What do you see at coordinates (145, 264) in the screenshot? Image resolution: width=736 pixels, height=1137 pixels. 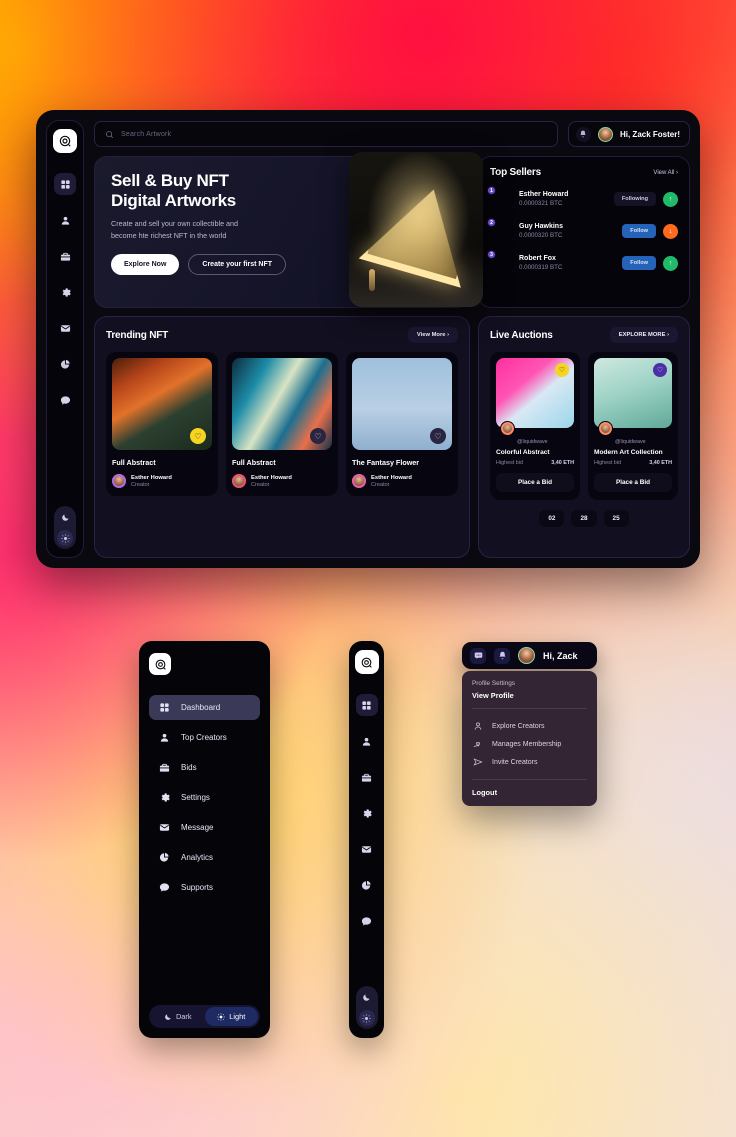 I see `explore-now-button: Explore Now` at bounding box center [145, 264].